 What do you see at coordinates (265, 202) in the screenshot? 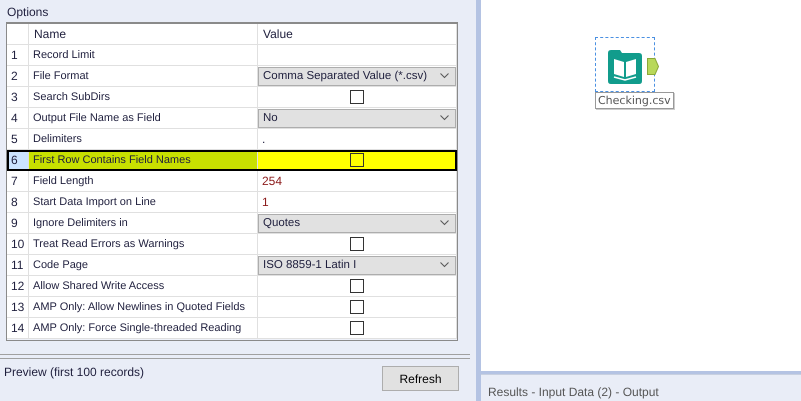
I see `value-text: 1` at bounding box center [265, 202].